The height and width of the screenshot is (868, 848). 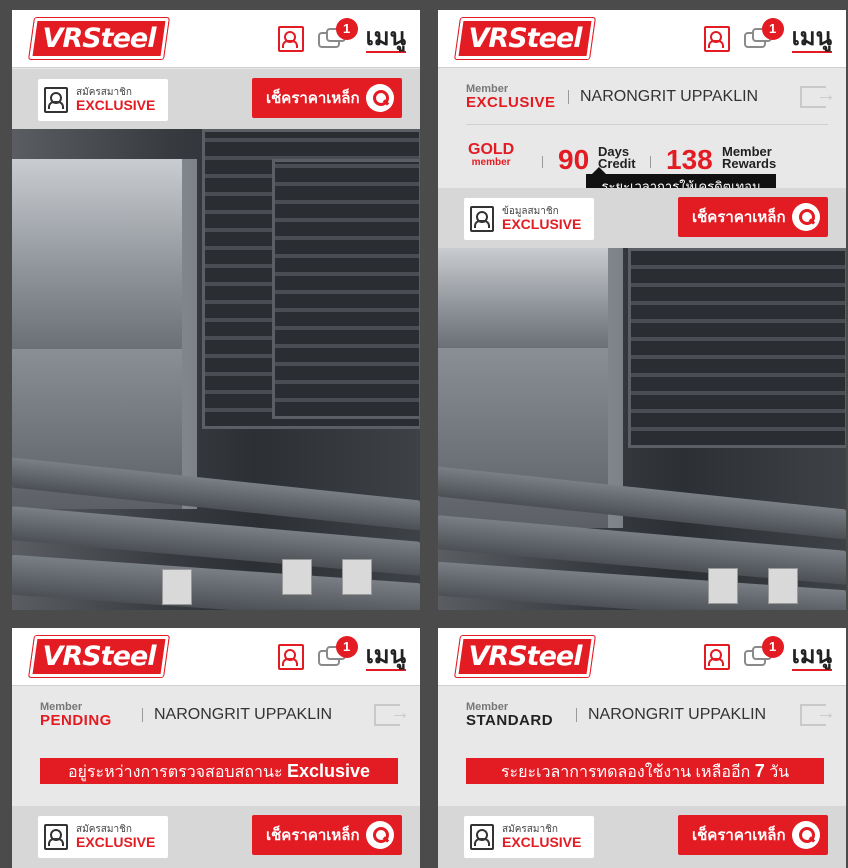 What do you see at coordinates (491, 154) in the screenshot?
I see `gold-member-badge: GOLD member` at bounding box center [491, 154].